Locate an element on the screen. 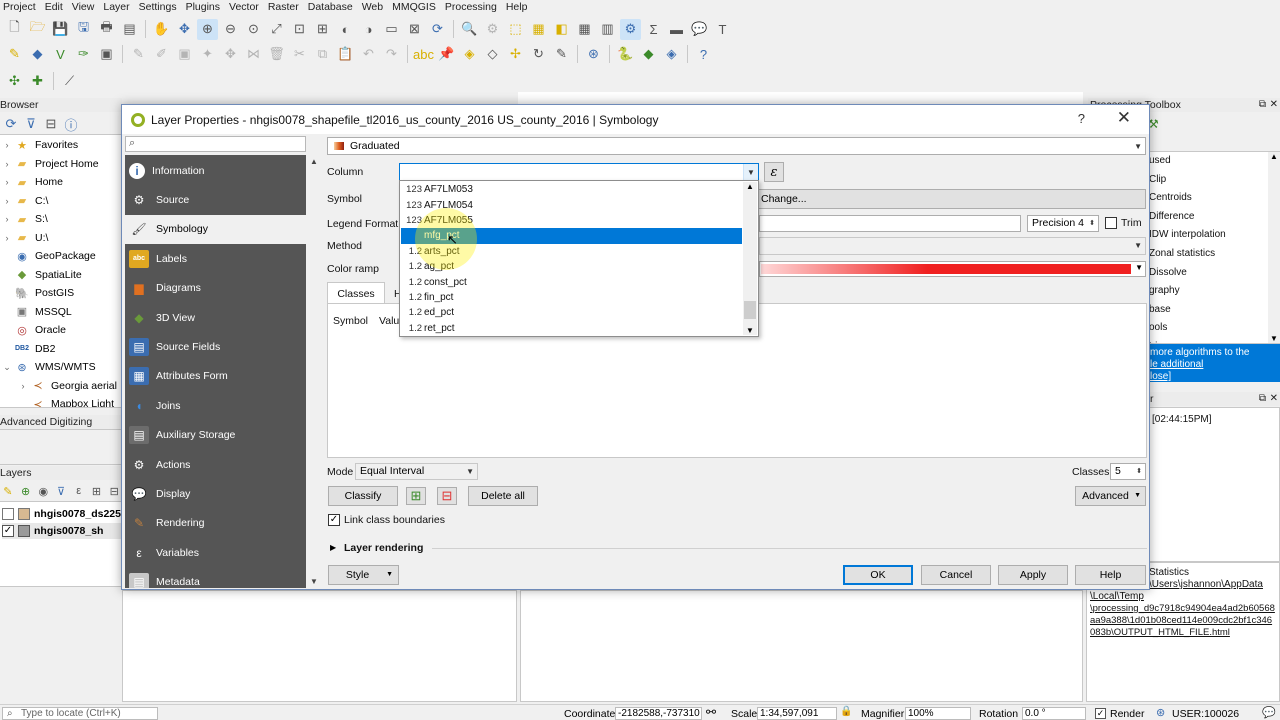 This screenshot has width=1280, height=720. browser-properties-icon: ⓘ is located at coordinates (71, 124).